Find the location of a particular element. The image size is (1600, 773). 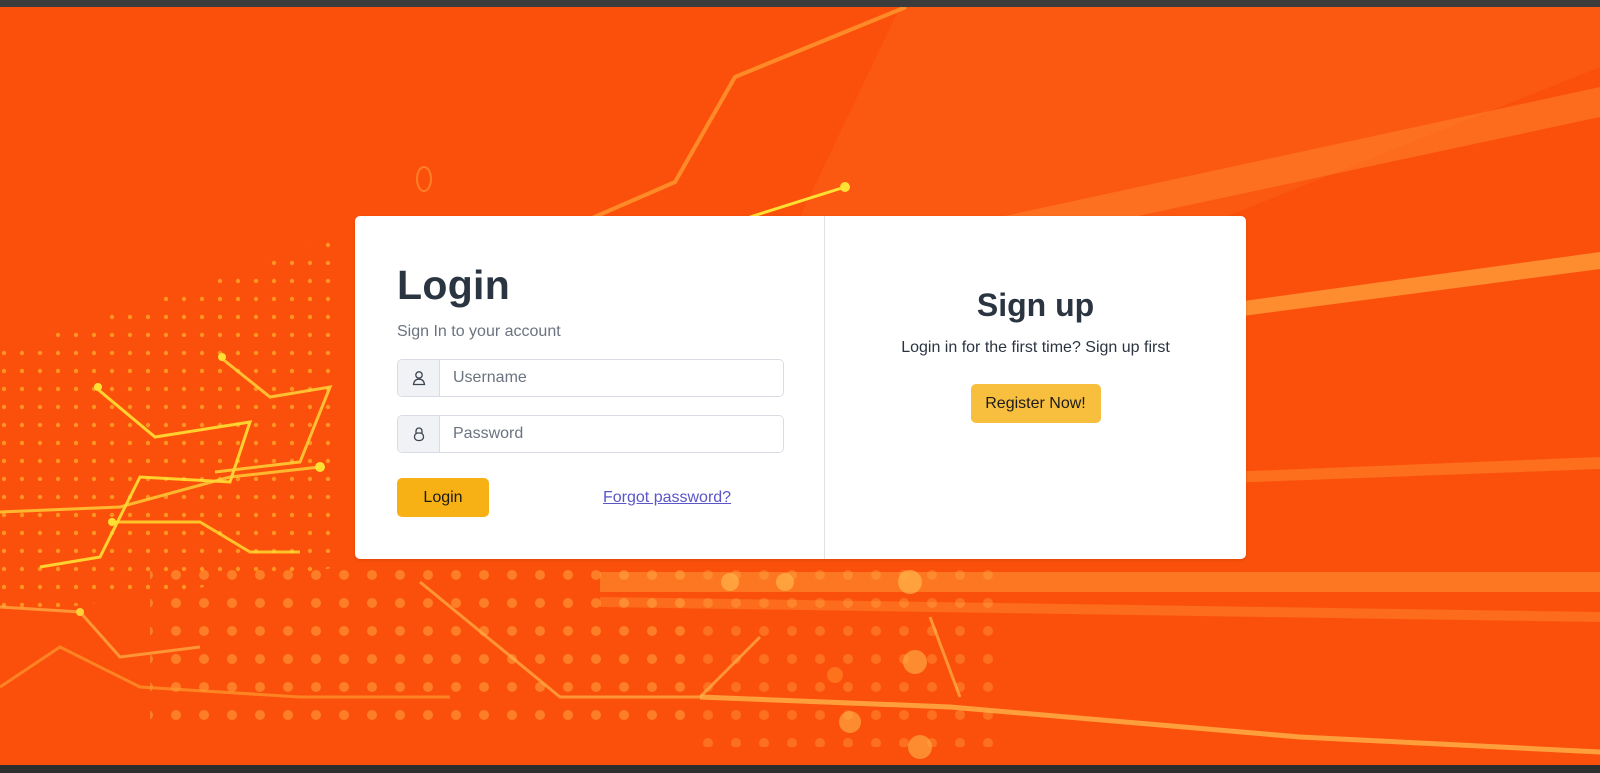

lock-icon-glyph is located at coordinates (418, 434).